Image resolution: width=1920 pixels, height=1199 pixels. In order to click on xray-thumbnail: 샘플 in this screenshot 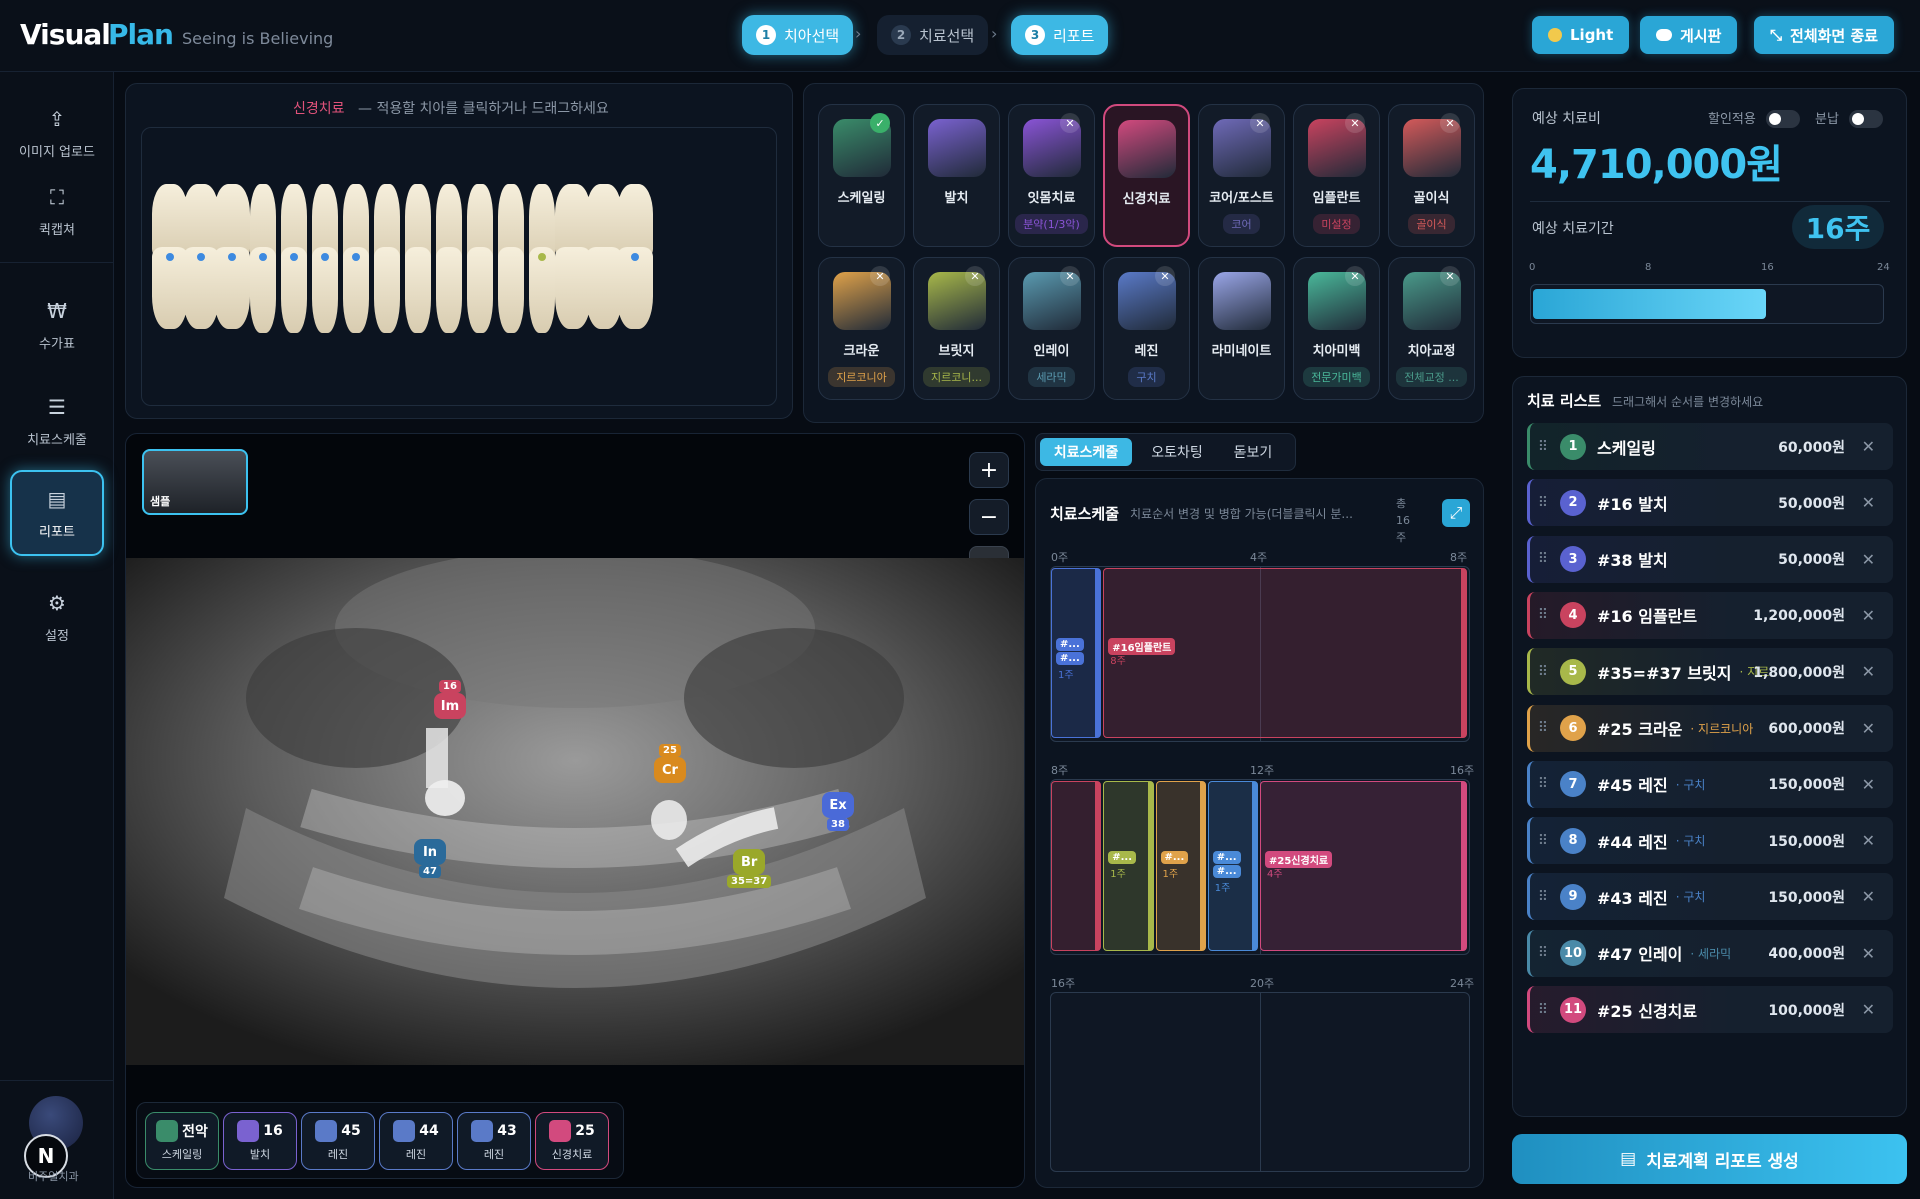, I will do `click(195, 482)`.